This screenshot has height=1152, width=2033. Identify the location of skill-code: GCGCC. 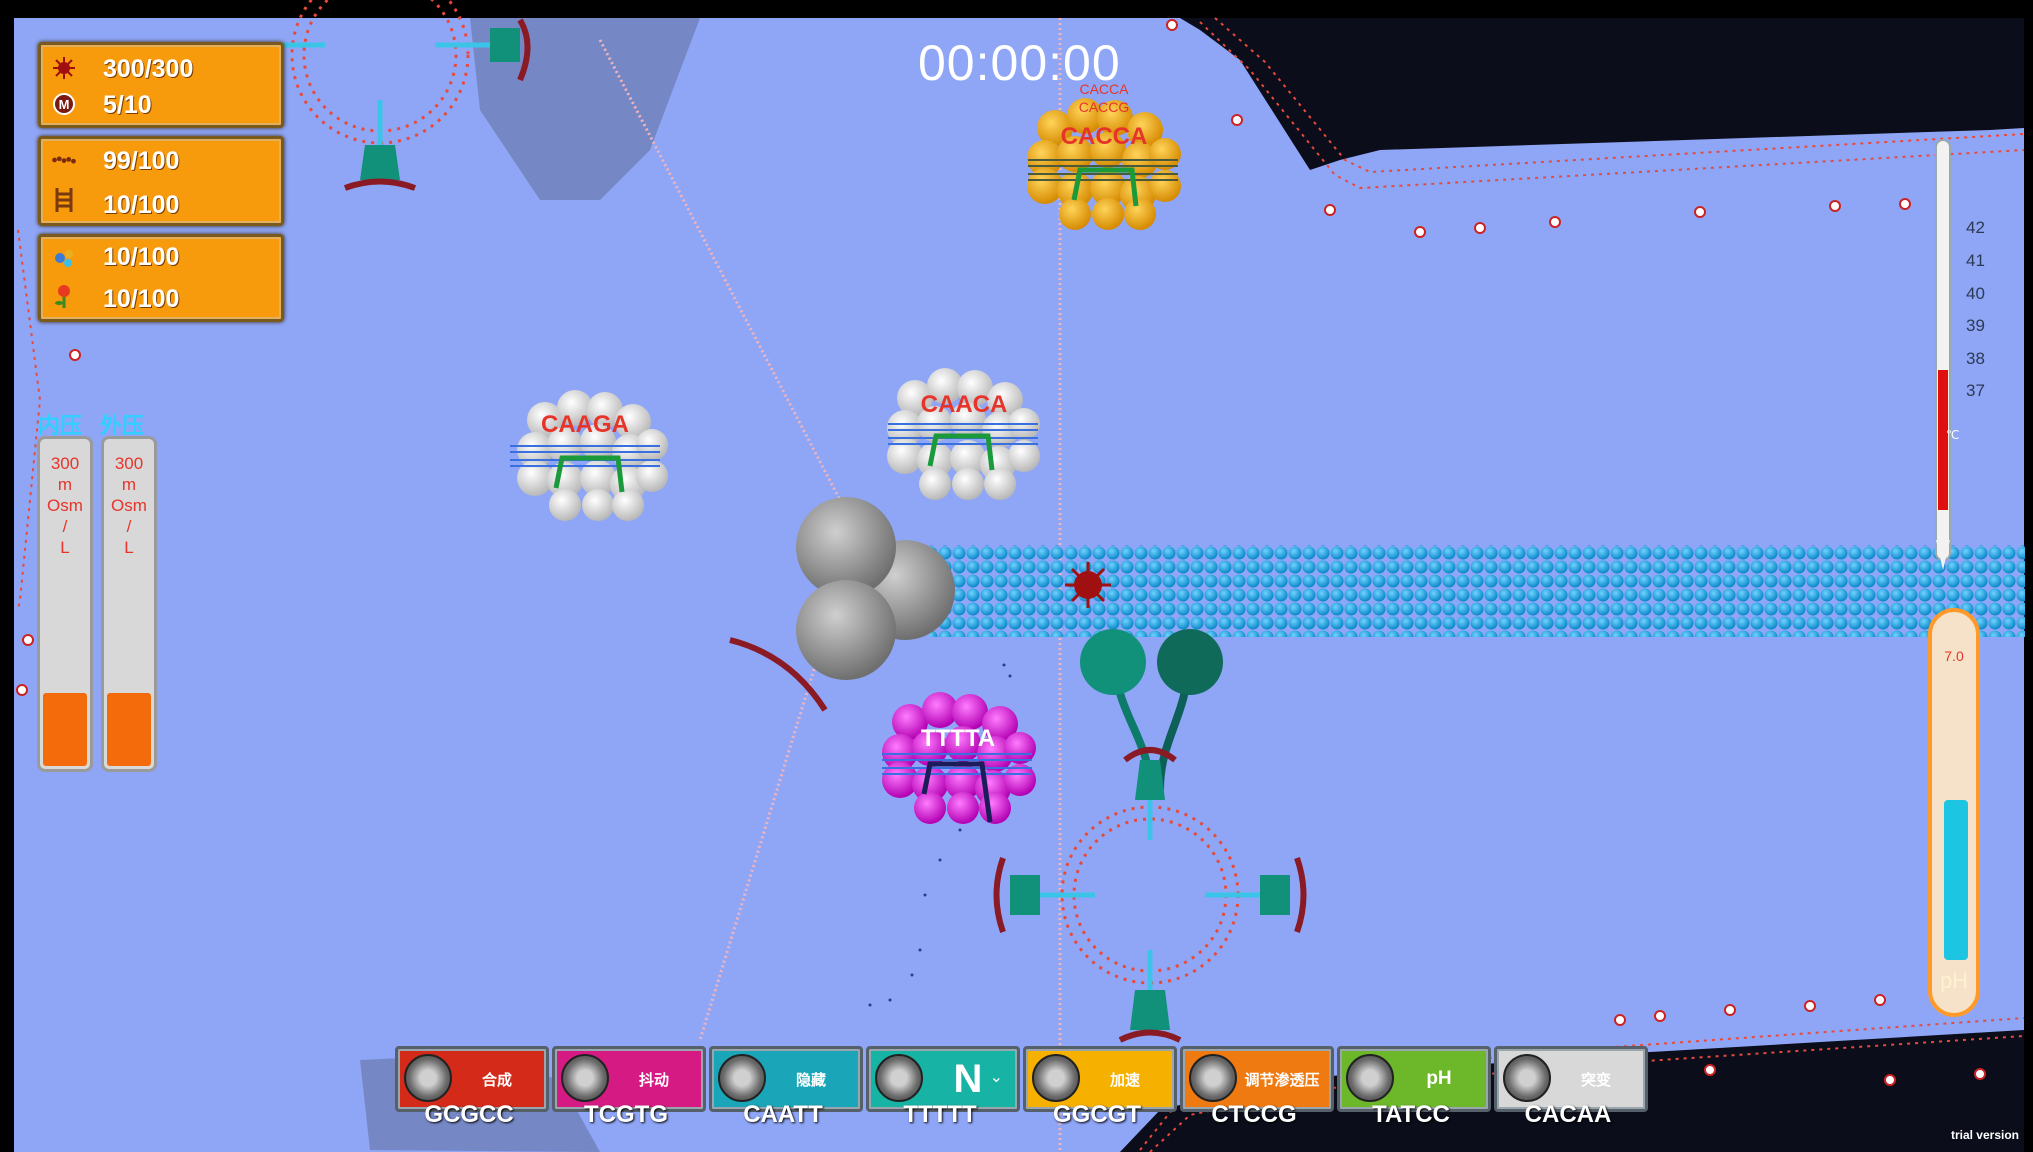
(469, 1114).